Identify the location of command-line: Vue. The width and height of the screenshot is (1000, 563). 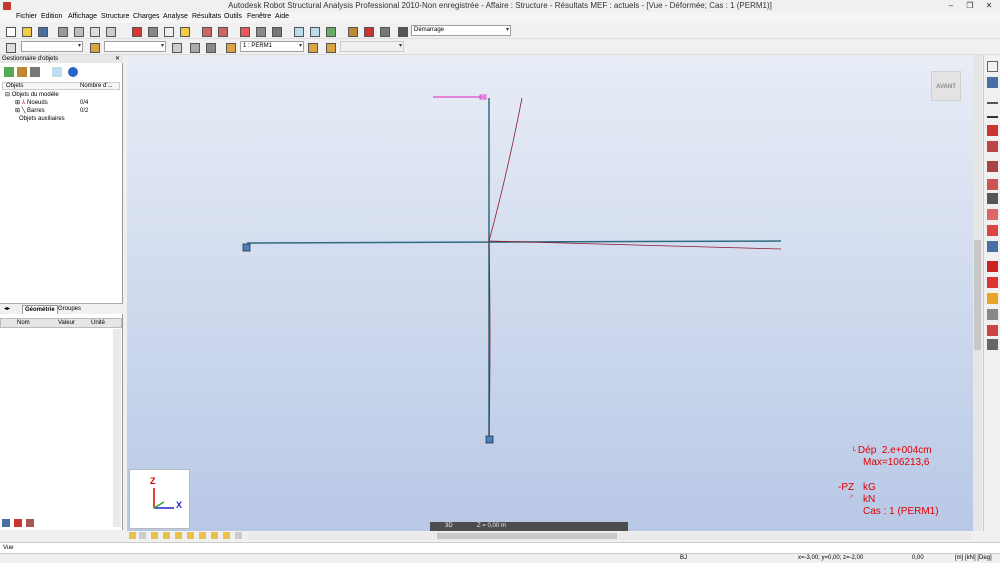
(500, 547).